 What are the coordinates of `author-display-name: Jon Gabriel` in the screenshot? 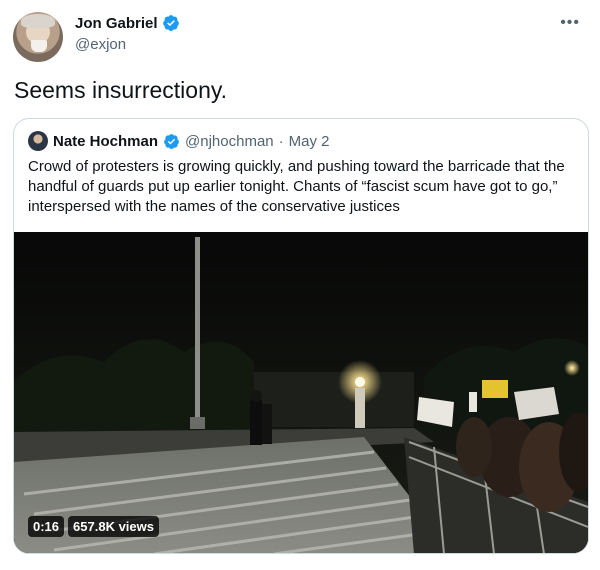 It's located at (116, 23).